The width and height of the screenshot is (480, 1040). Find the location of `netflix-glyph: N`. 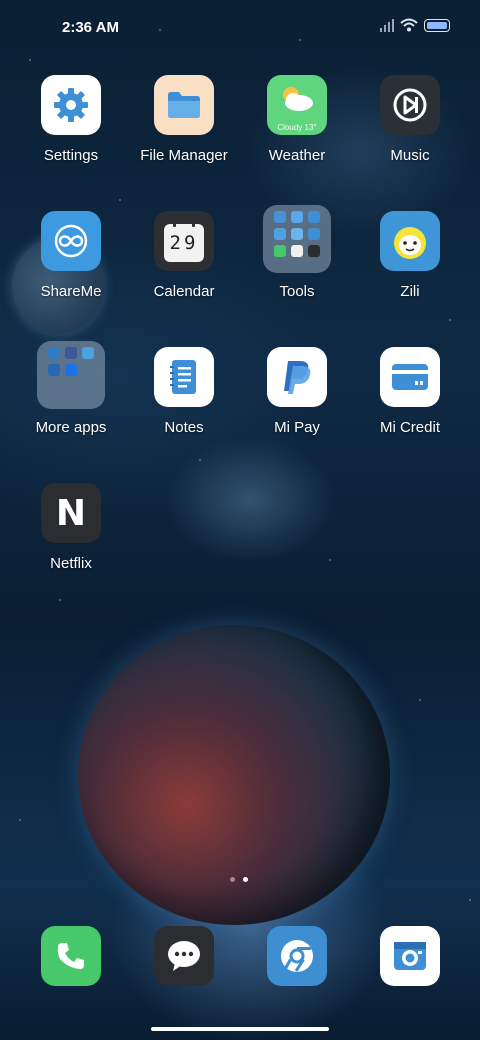

netflix-glyph: N is located at coordinates (71, 513).